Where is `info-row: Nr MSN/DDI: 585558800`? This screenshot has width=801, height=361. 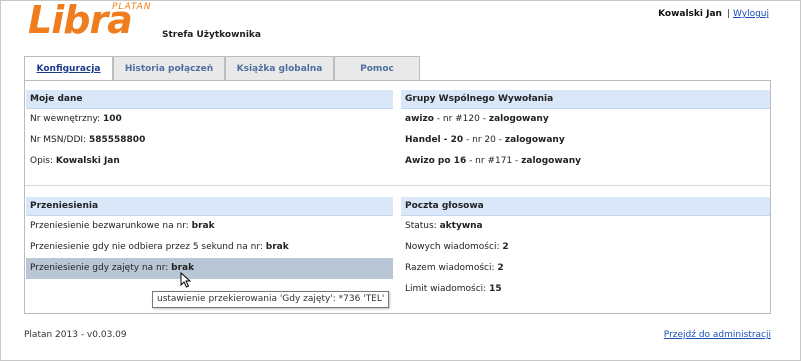 info-row: Nr MSN/DDI: 585558800 is located at coordinates (209, 140).